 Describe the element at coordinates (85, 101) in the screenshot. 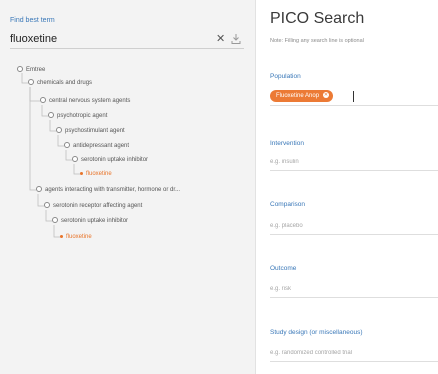

I see `tree-node: central nervous system agents` at that location.